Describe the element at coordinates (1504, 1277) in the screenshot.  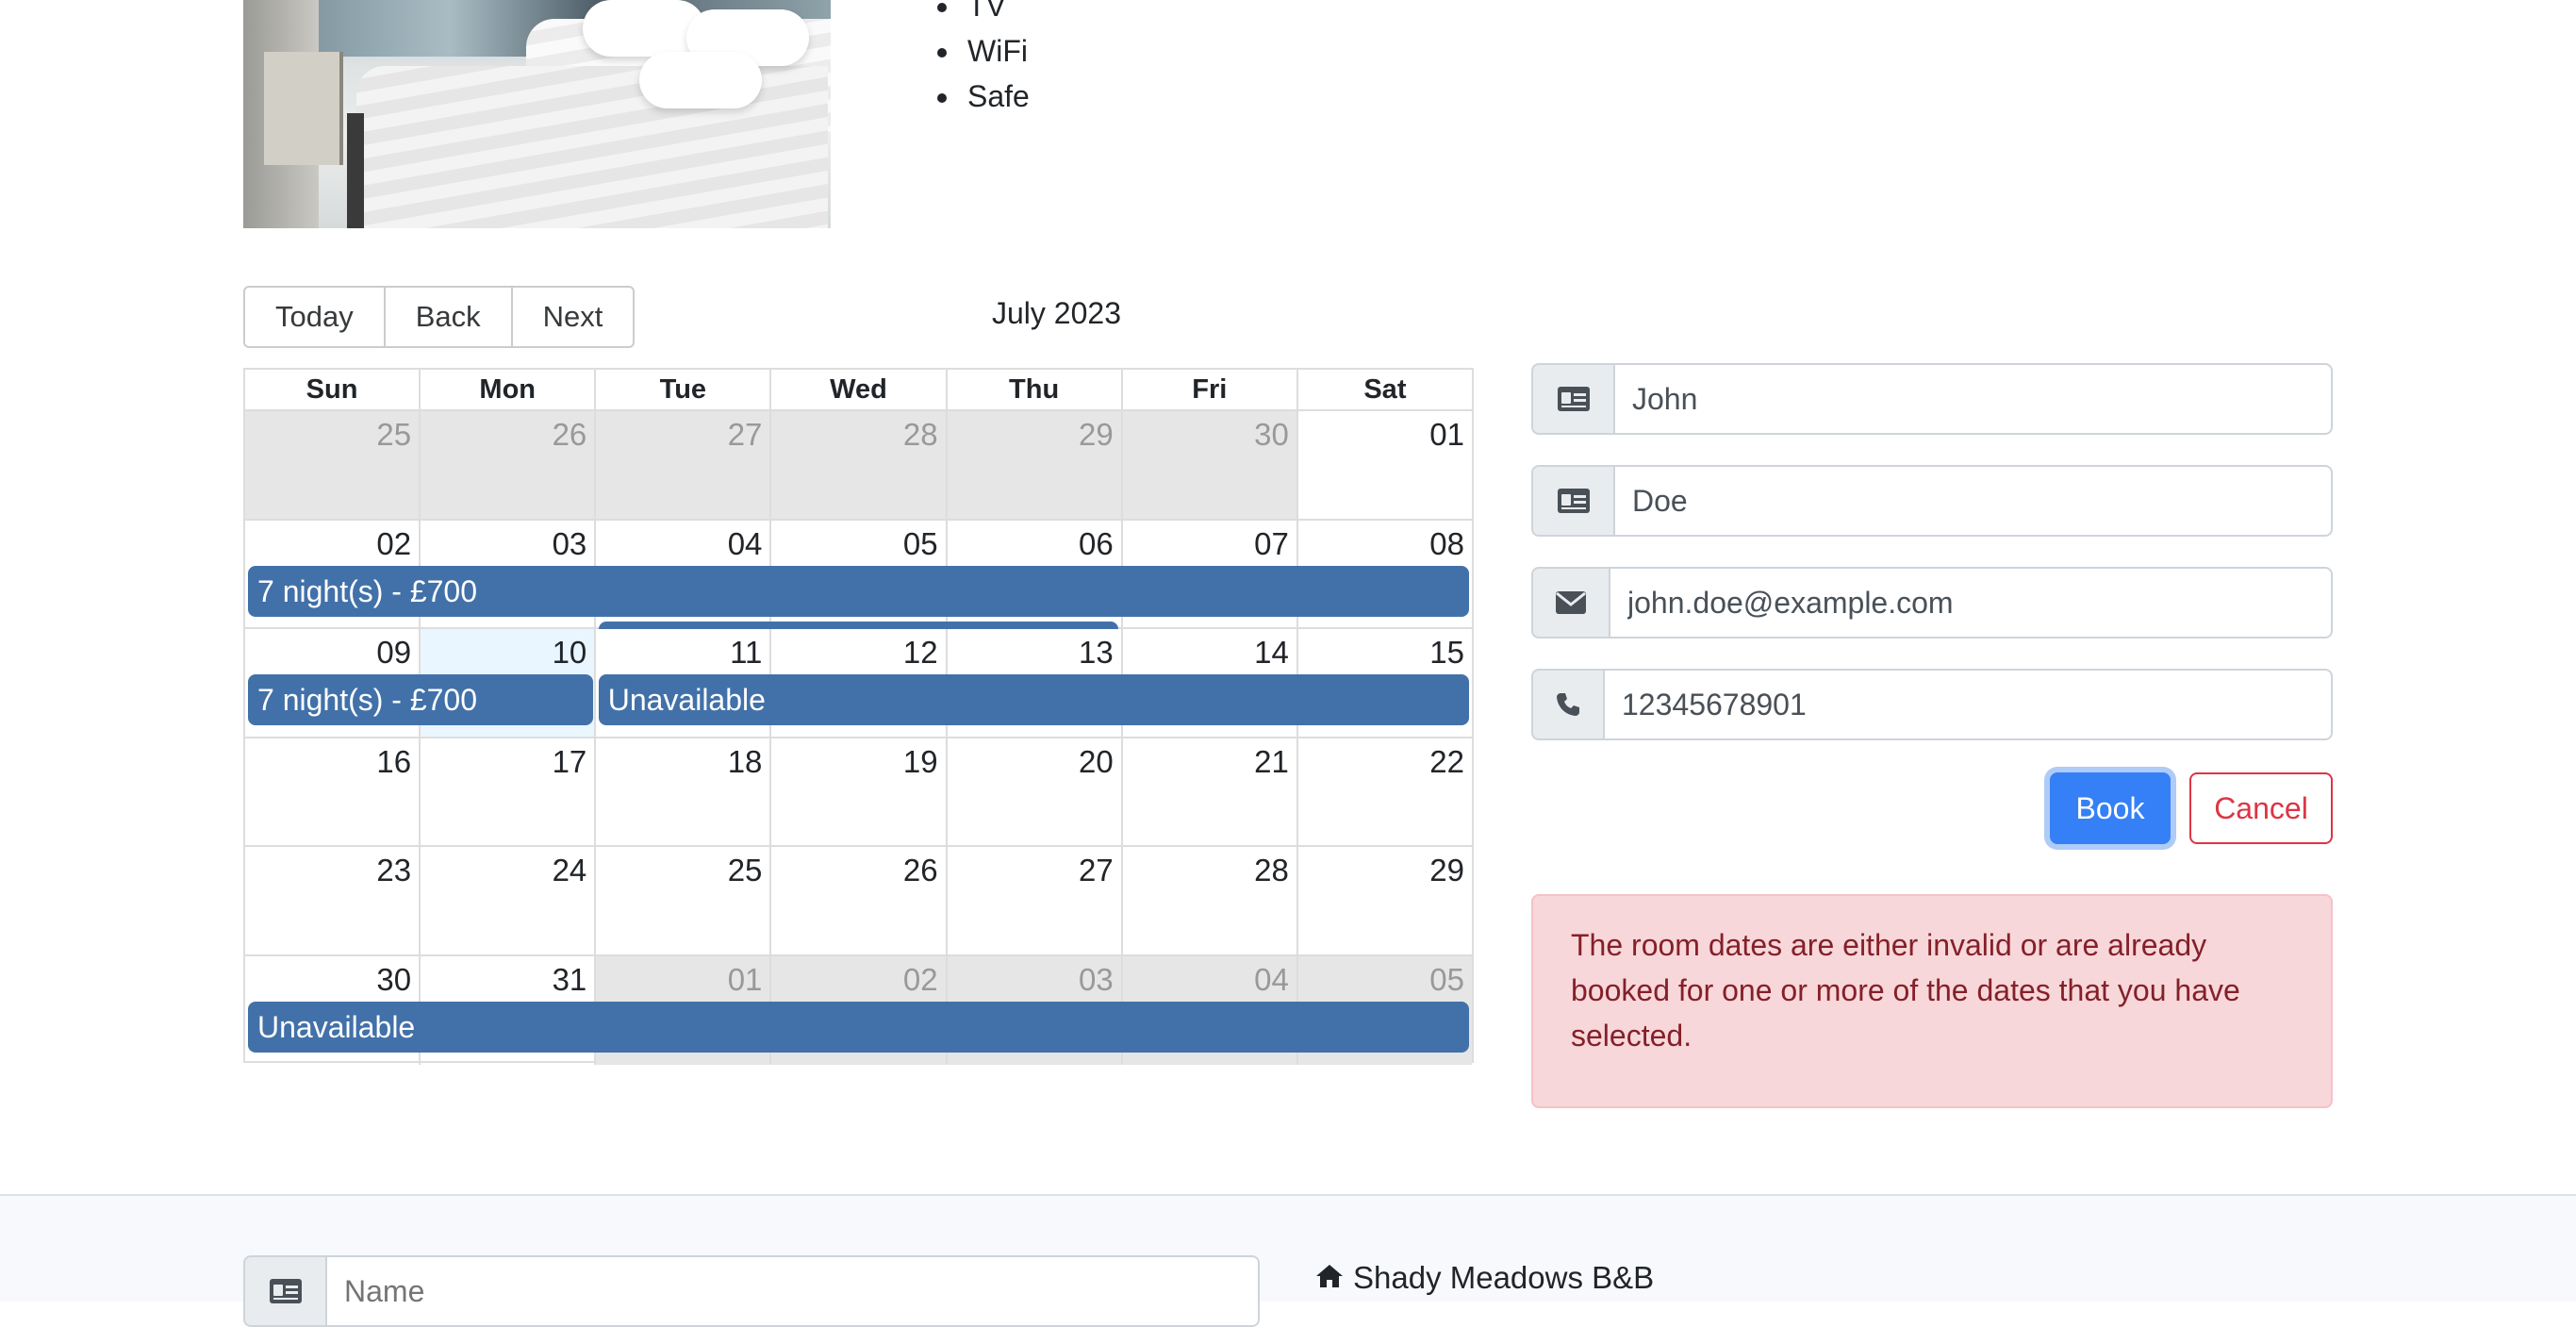
I see `brand-name: Shady Meadows B&B` at that location.